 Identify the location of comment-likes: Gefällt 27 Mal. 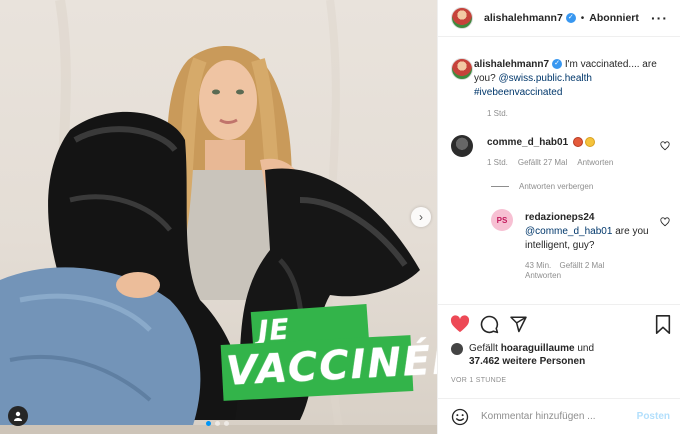
(542, 162).